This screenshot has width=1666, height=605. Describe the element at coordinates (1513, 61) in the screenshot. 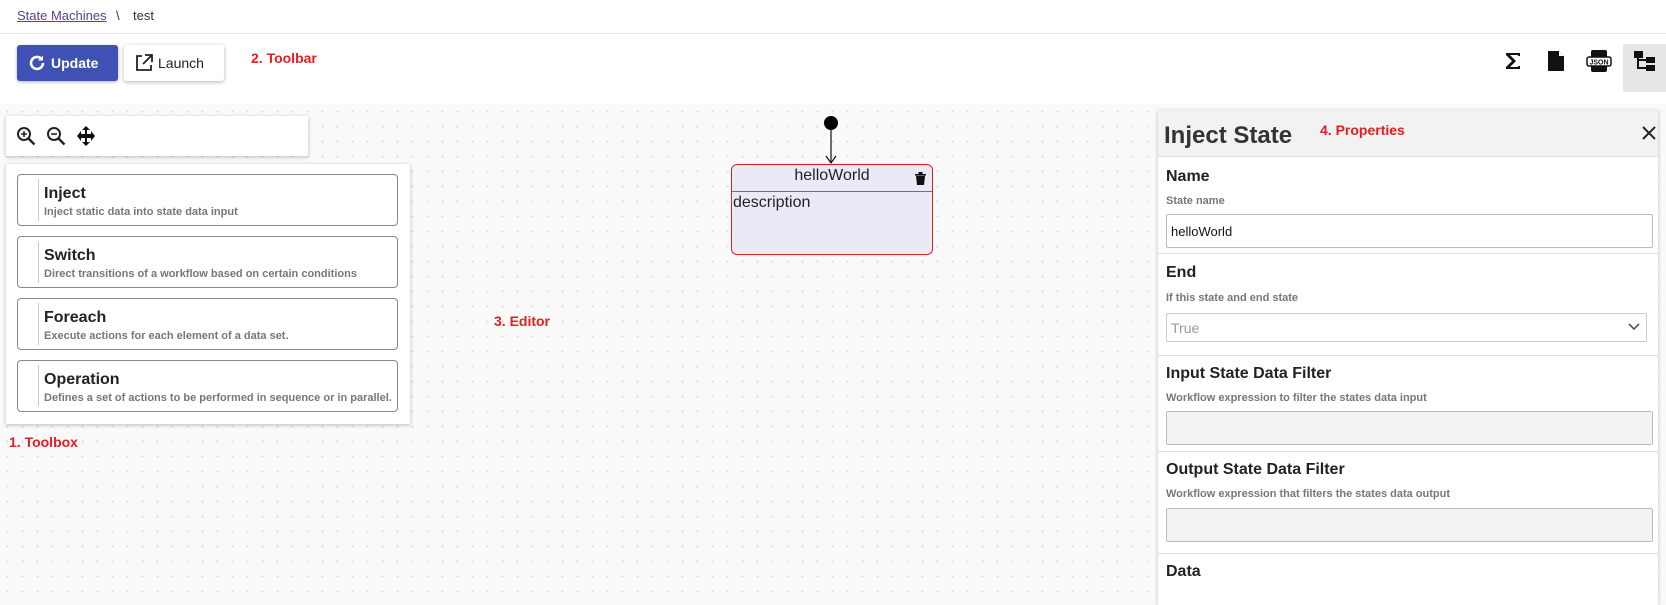

I see `sigma-icon` at that location.